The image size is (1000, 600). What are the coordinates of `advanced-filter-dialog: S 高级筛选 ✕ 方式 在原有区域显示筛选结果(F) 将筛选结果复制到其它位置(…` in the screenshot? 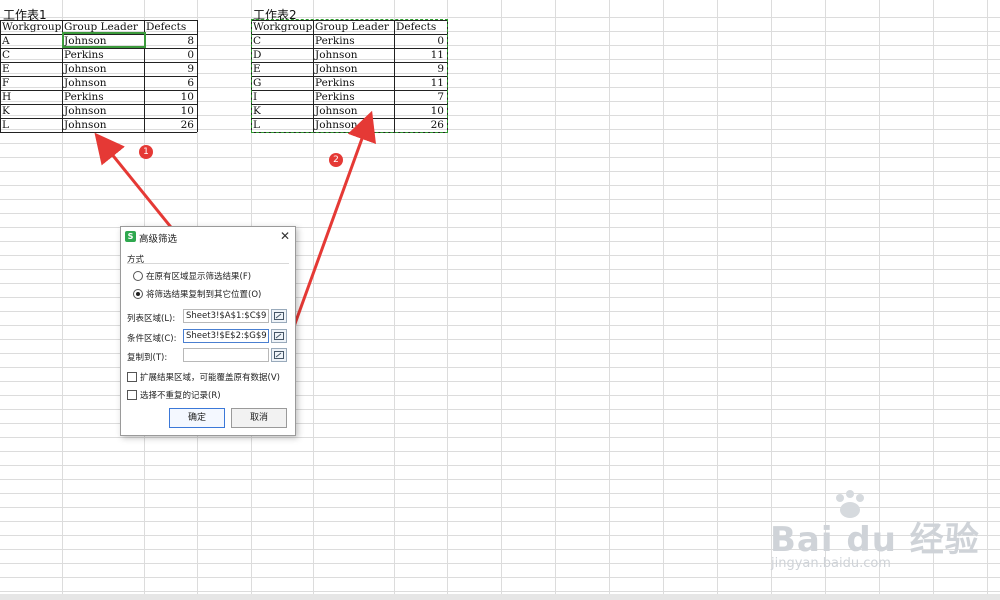 It's located at (208, 331).